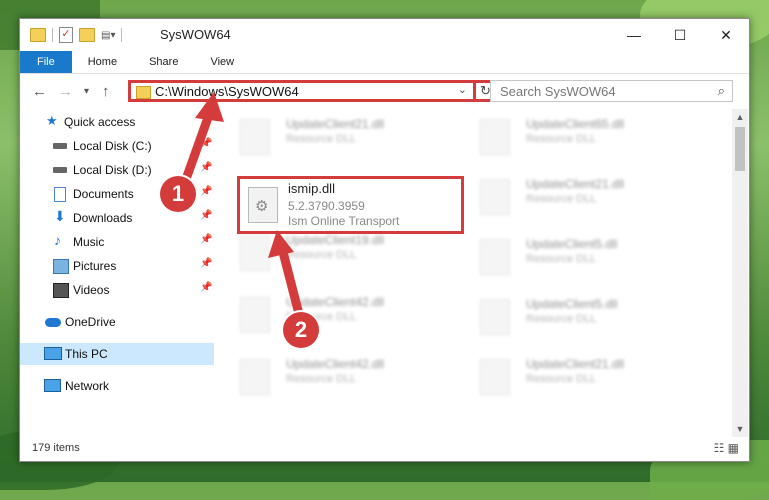 The width and height of the screenshot is (769, 500). What do you see at coordinates (178, 194) in the screenshot?
I see `step-badge-1: 1` at bounding box center [178, 194].